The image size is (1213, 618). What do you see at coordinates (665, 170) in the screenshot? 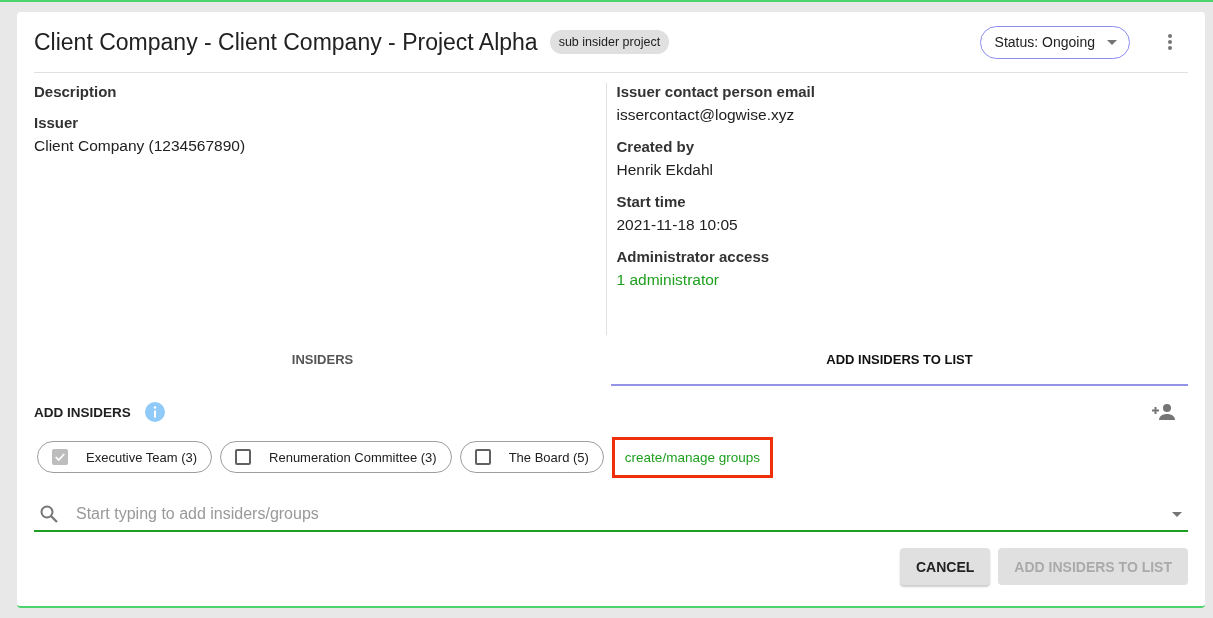
I see `field-value: Henrik Ekdahl` at bounding box center [665, 170].